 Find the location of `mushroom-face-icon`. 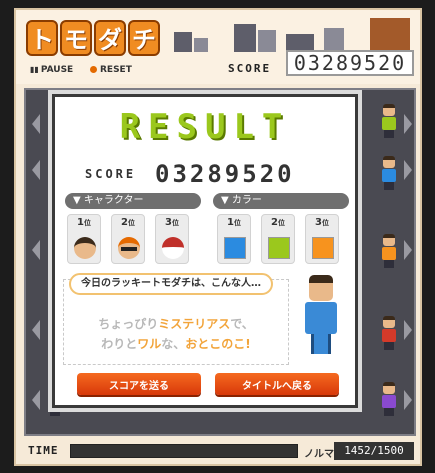

mushroom-face-icon is located at coordinates (173, 248).